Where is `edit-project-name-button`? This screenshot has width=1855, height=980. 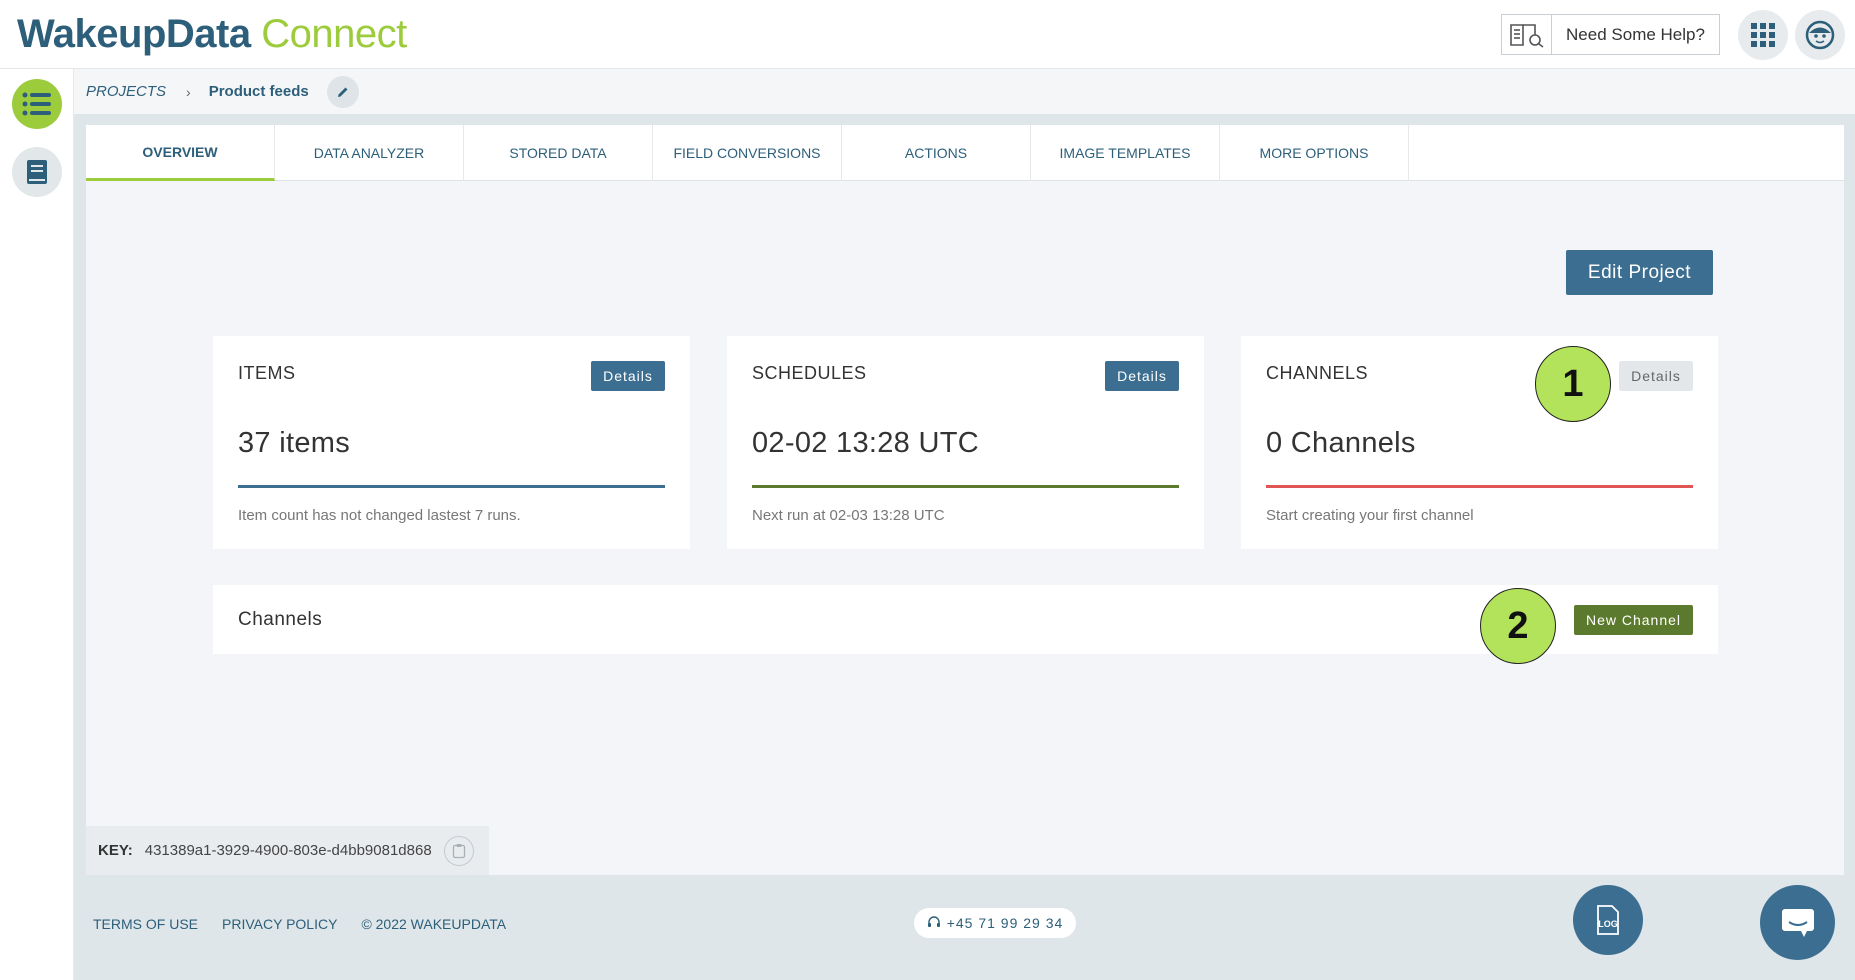 edit-project-name-button is located at coordinates (342, 91).